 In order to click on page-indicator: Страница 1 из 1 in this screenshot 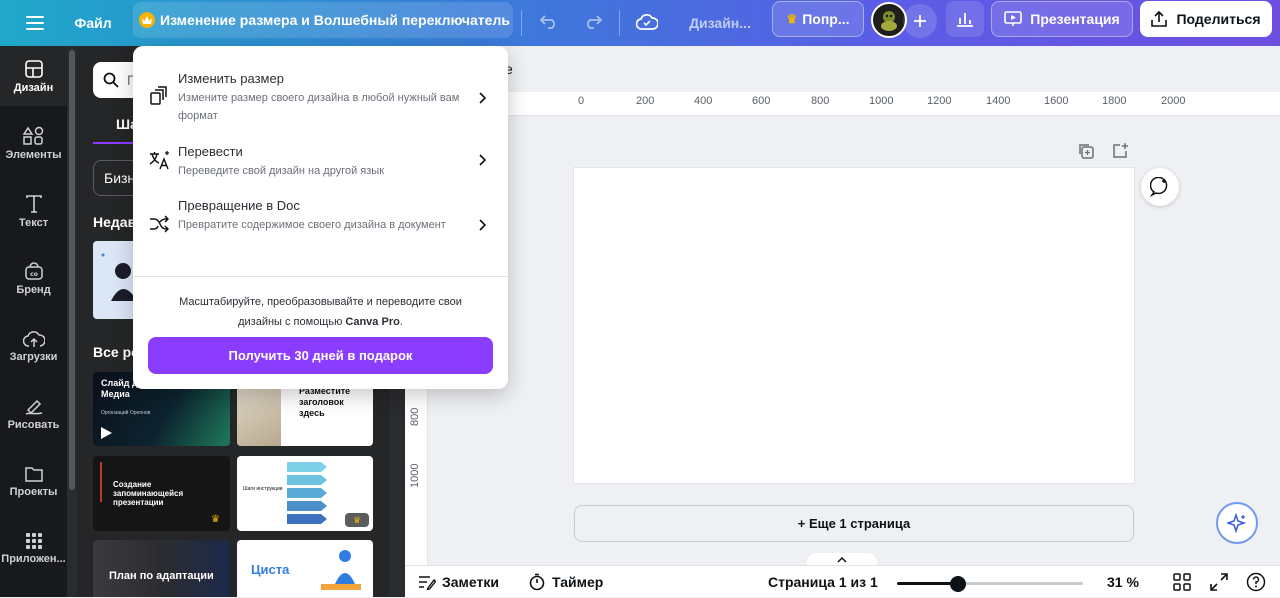, I will do `click(823, 582)`.